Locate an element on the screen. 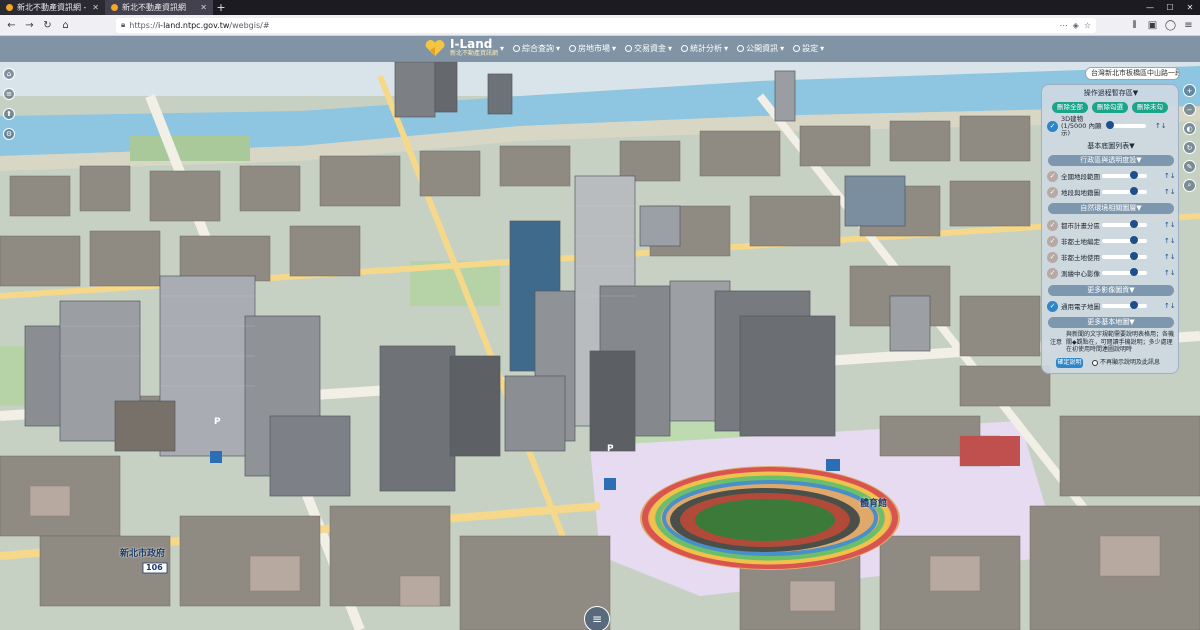 The image size is (1200, 630). main-menu: ▾ 綜合查詢 ▾ 房地市場 ▾ 交易資金 ▾ 統計分析 ▾ 公開資訊 ▾ 設定 ▾ is located at coordinates (662, 48).